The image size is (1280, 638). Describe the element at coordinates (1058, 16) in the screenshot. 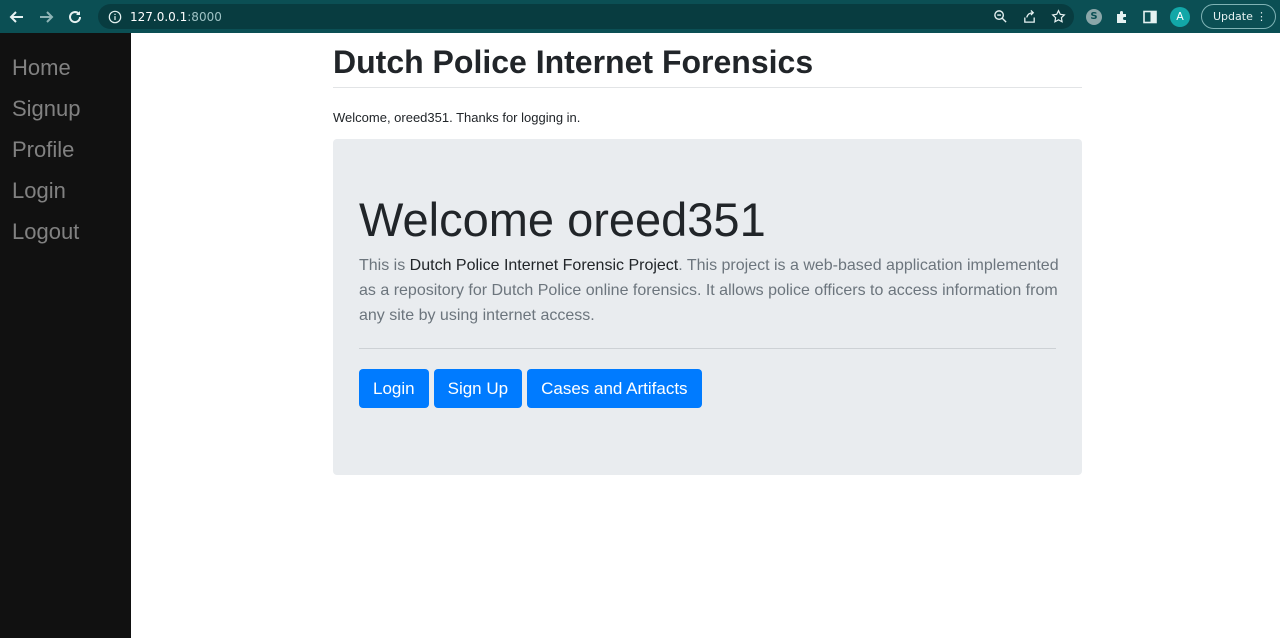

I see `star-icon` at that location.